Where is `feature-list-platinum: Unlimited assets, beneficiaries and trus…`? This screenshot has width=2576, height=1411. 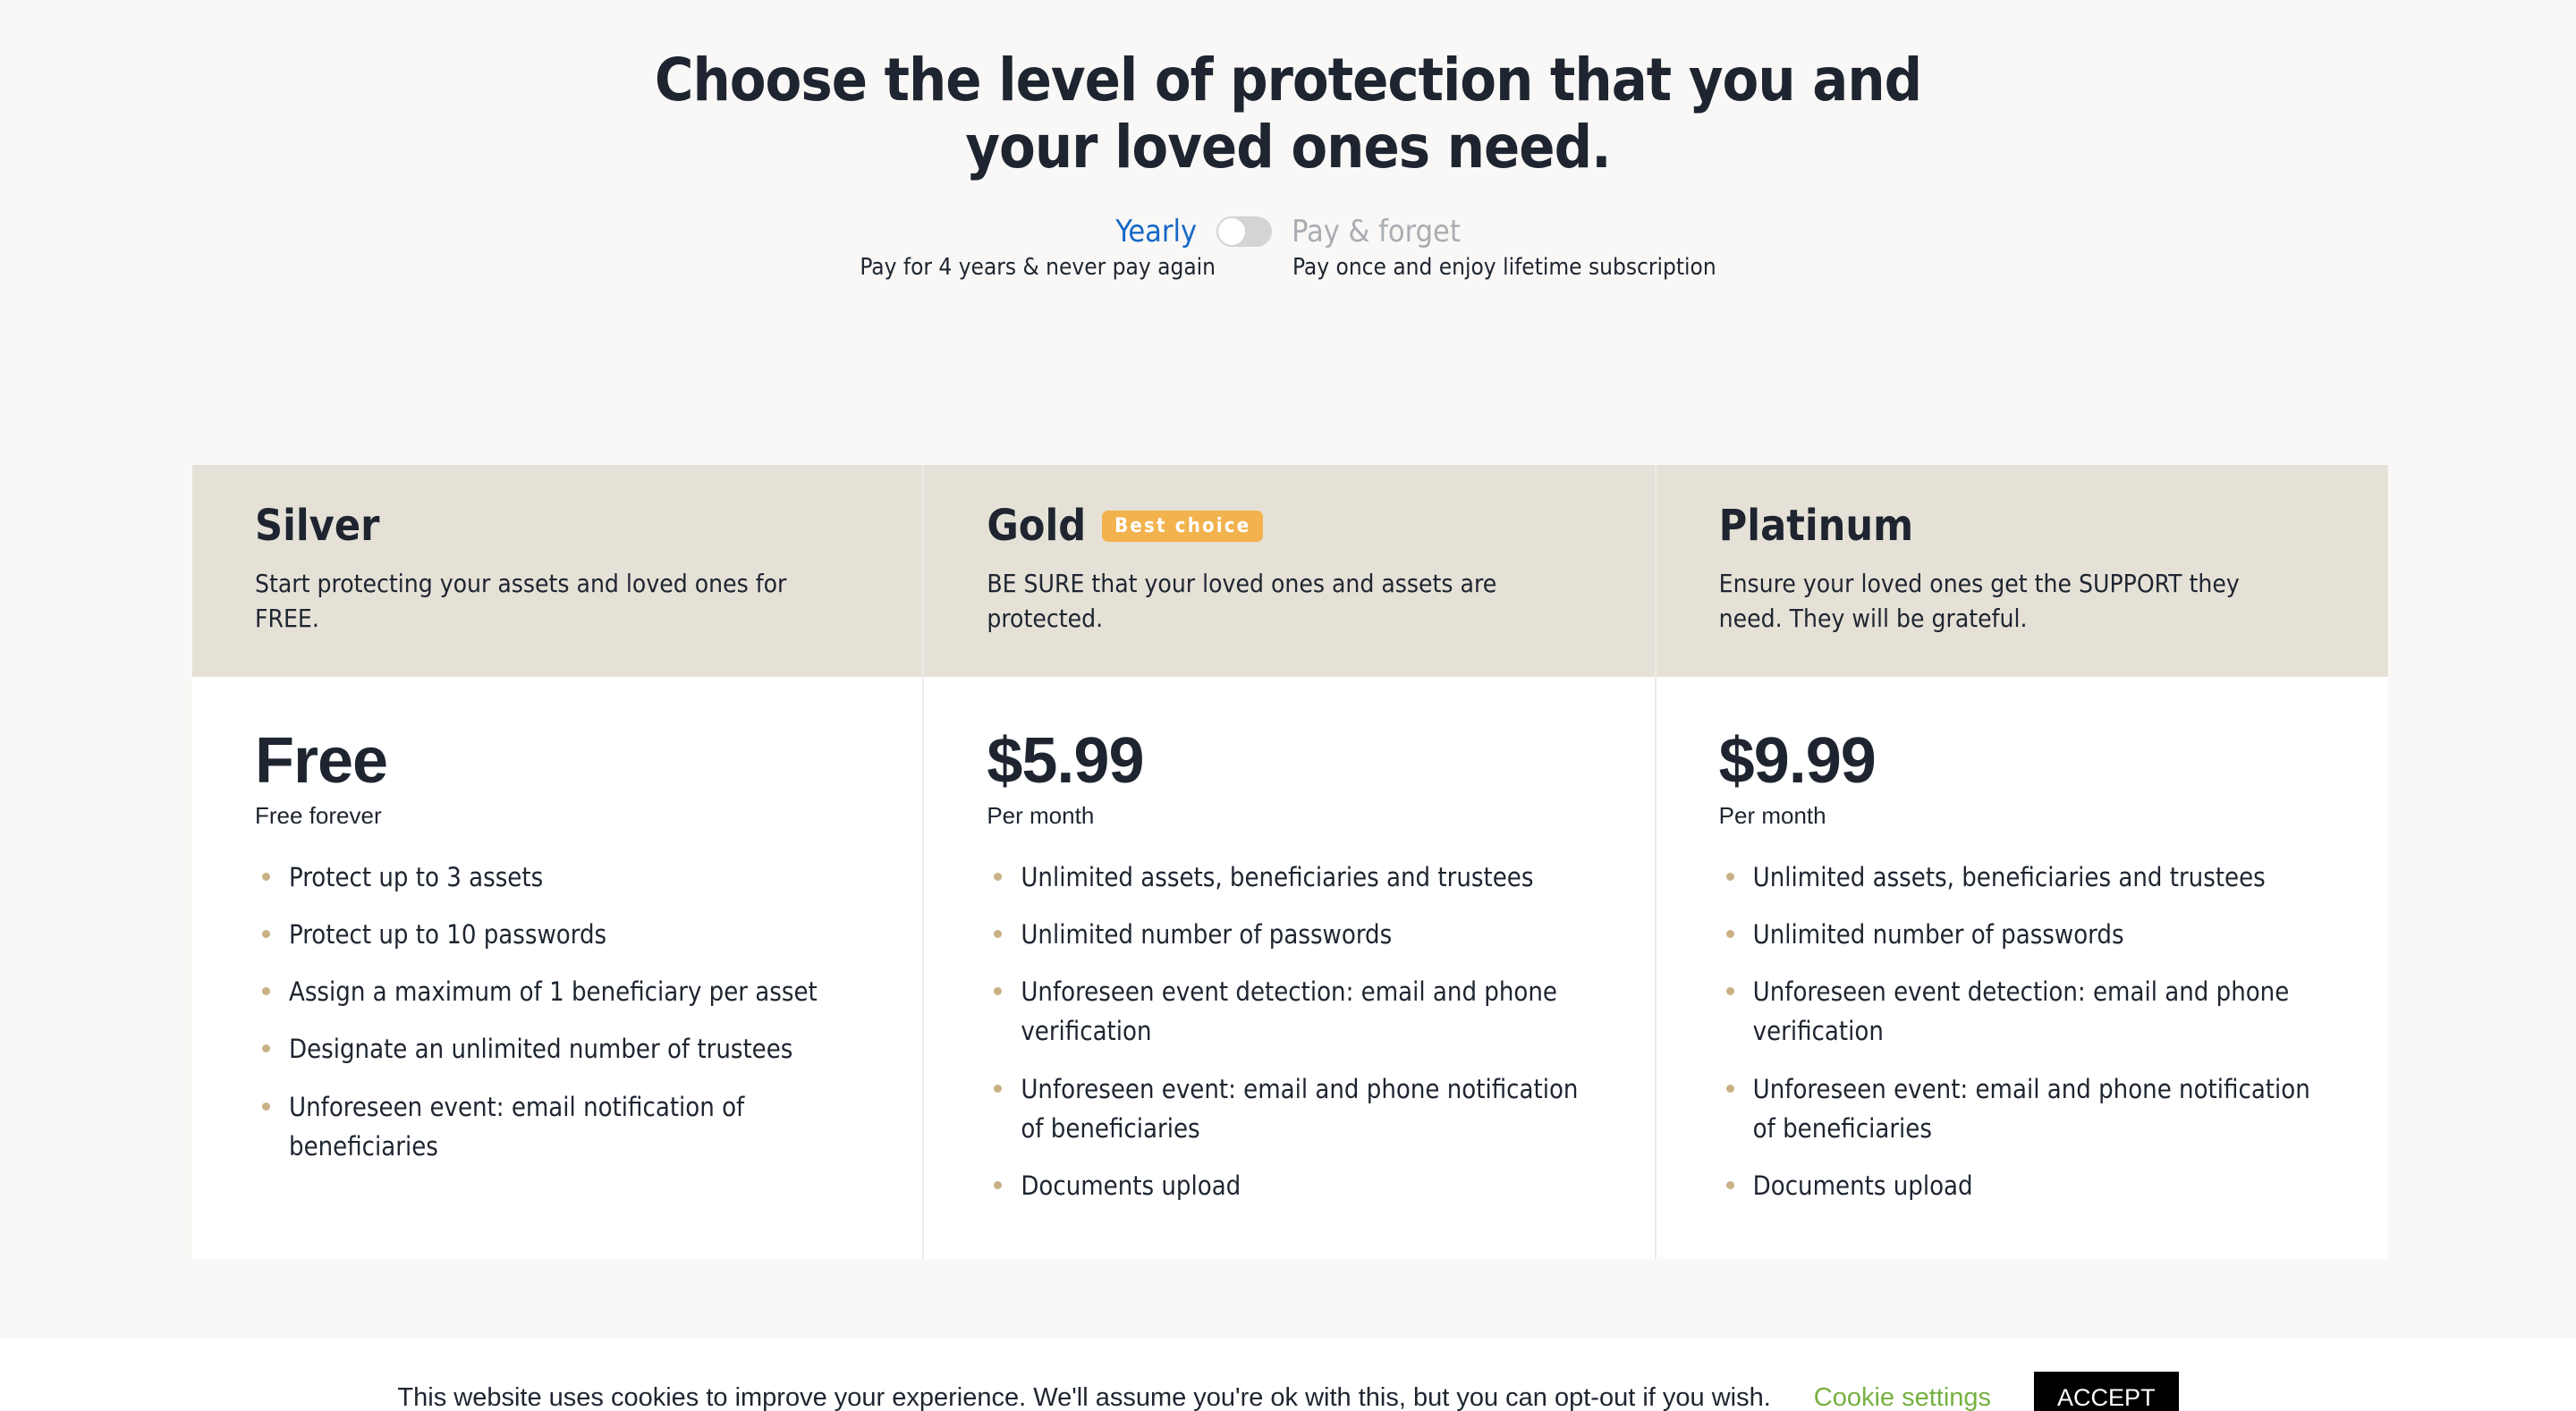
feature-list-platinum: Unlimited assets, beneficiaries and trus… is located at coordinates (2022, 1032).